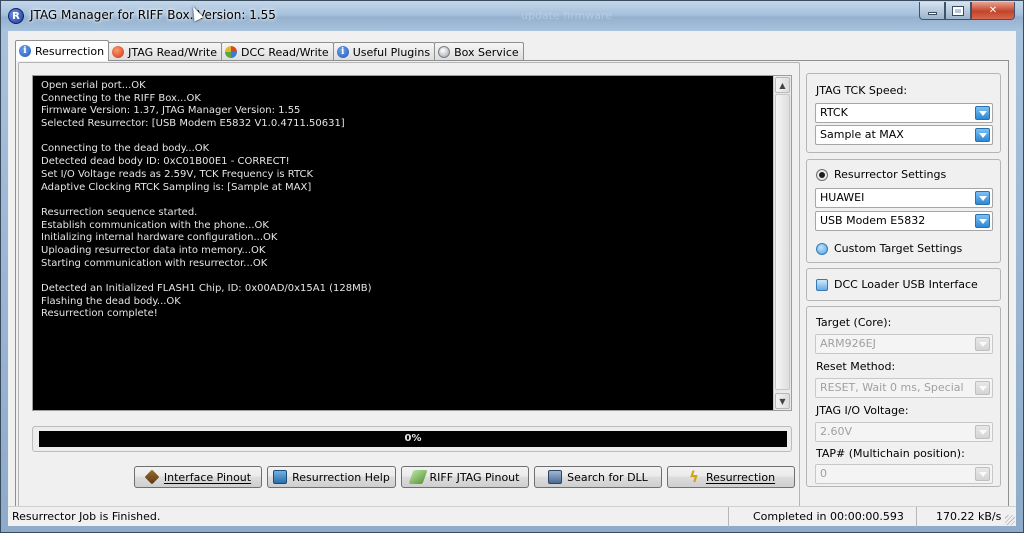 The height and width of the screenshot is (533, 1024). I want to click on console-line: Resurrection complete!, so click(99, 314).